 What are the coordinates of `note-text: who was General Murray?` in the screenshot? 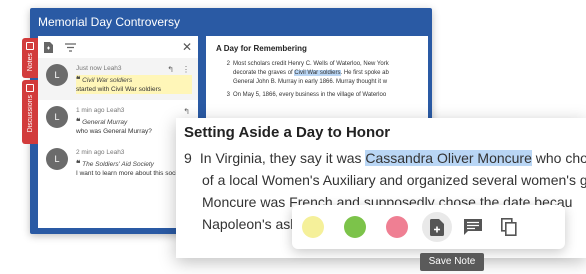 It's located at (114, 131).